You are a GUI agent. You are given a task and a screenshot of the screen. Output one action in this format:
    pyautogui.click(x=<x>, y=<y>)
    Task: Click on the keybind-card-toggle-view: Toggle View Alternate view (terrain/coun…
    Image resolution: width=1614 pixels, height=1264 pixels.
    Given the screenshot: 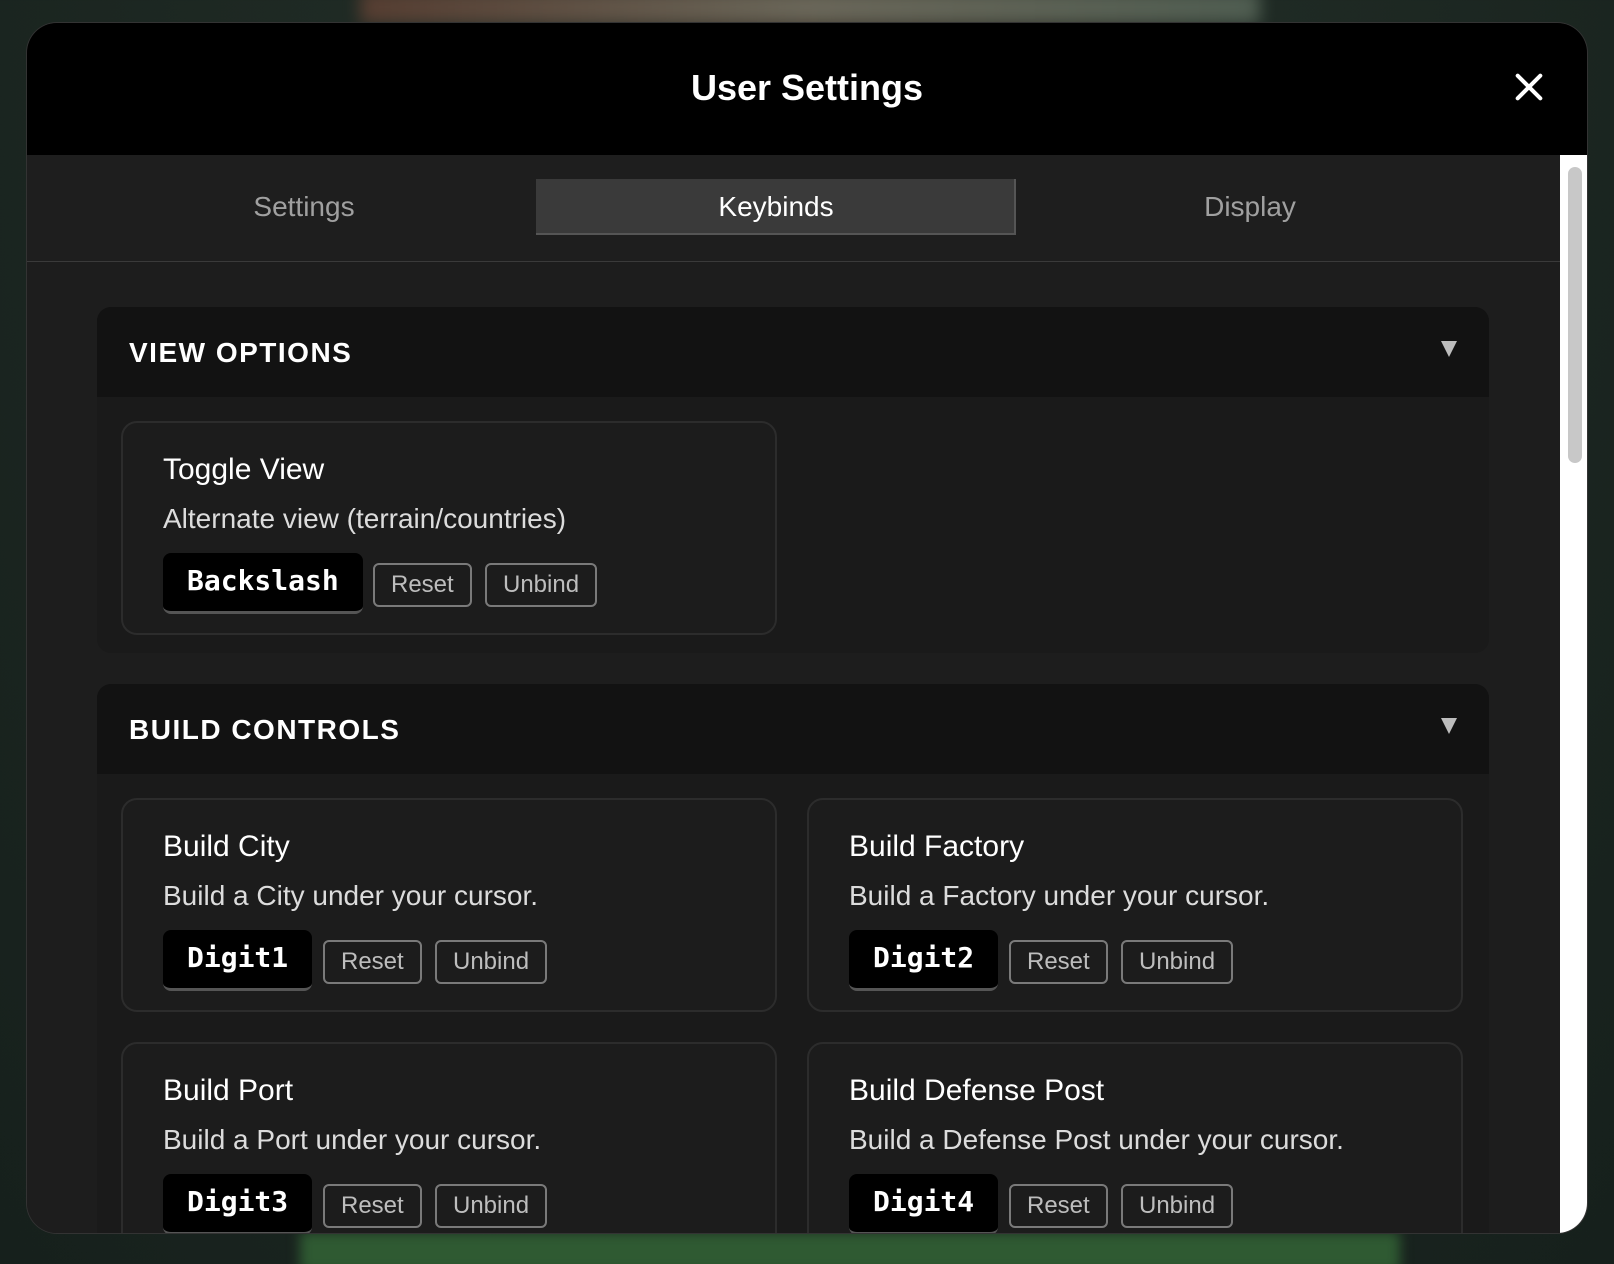 What is the action you would take?
    pyautogui.click(x=449, y=528)
    